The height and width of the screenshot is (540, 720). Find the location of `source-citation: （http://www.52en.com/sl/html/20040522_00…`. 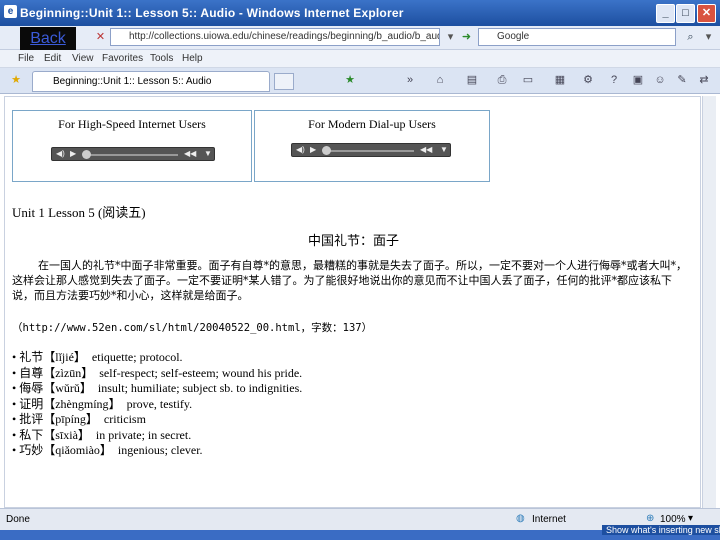

source-citation: （http://www.52en.com/sl/html/20040522_00… is located at coordinates (192, 328).